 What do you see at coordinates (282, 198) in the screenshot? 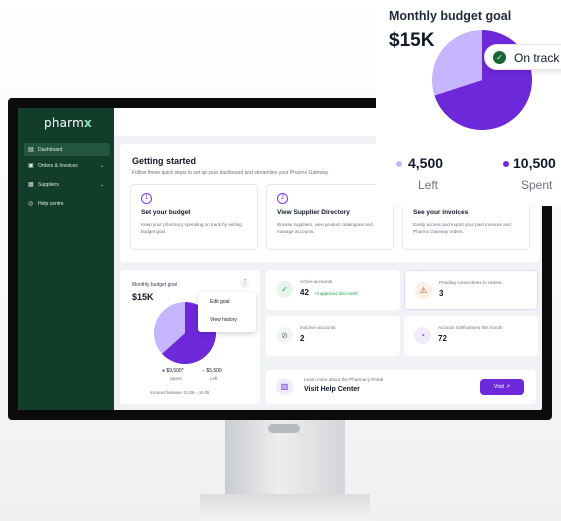
I see `step-number: 2` at bounding box center [282, 198].